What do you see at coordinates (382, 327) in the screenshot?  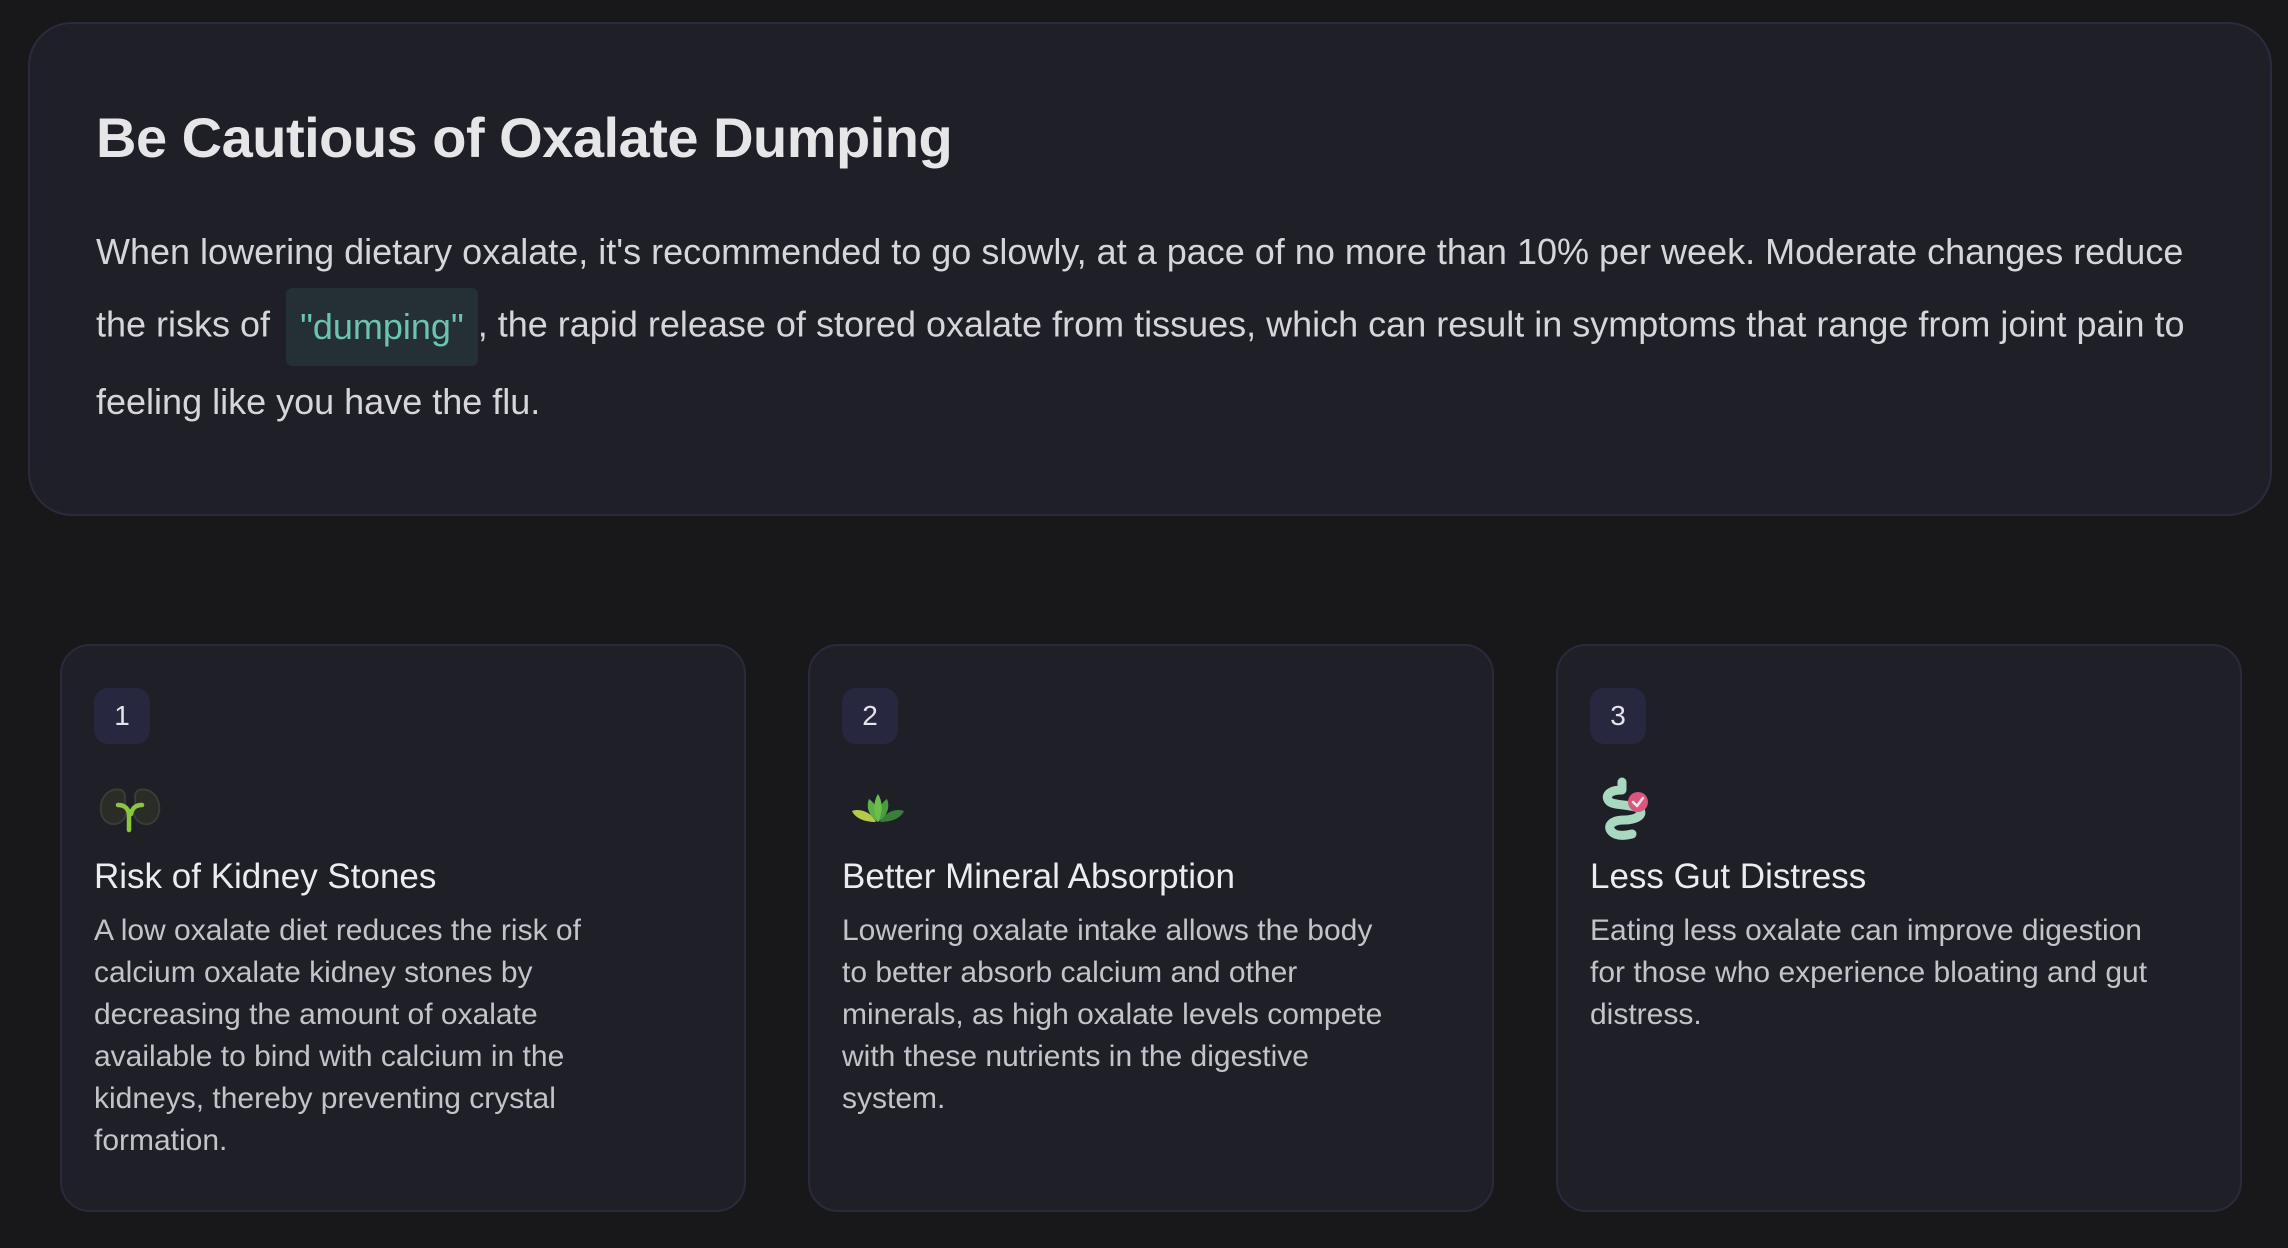 I see `dumping-highlight: "dumping"` at bounding box center [382, 327].